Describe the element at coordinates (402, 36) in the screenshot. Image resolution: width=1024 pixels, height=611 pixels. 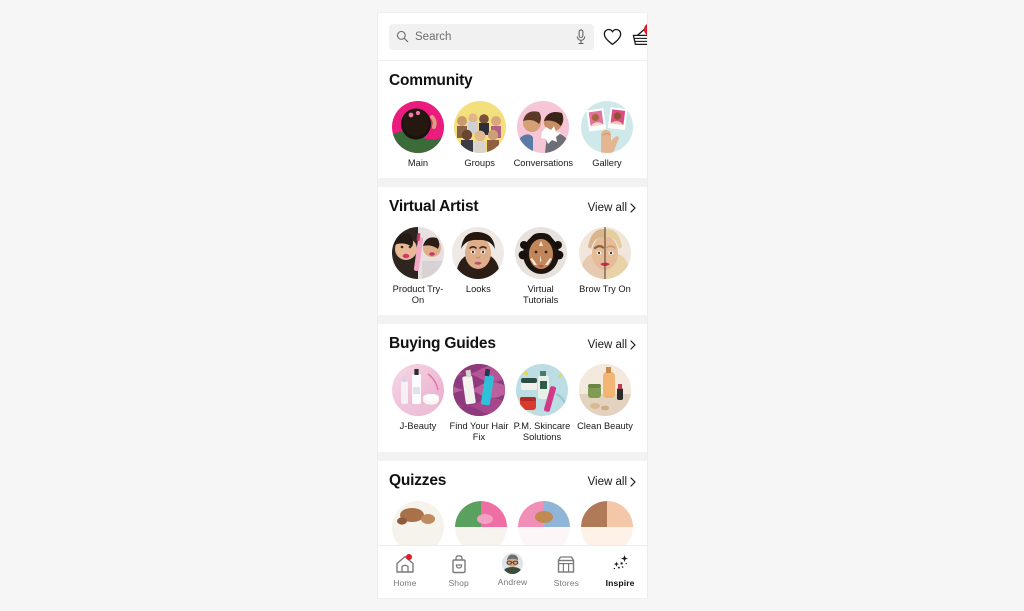
I see `search-icon` at that location.